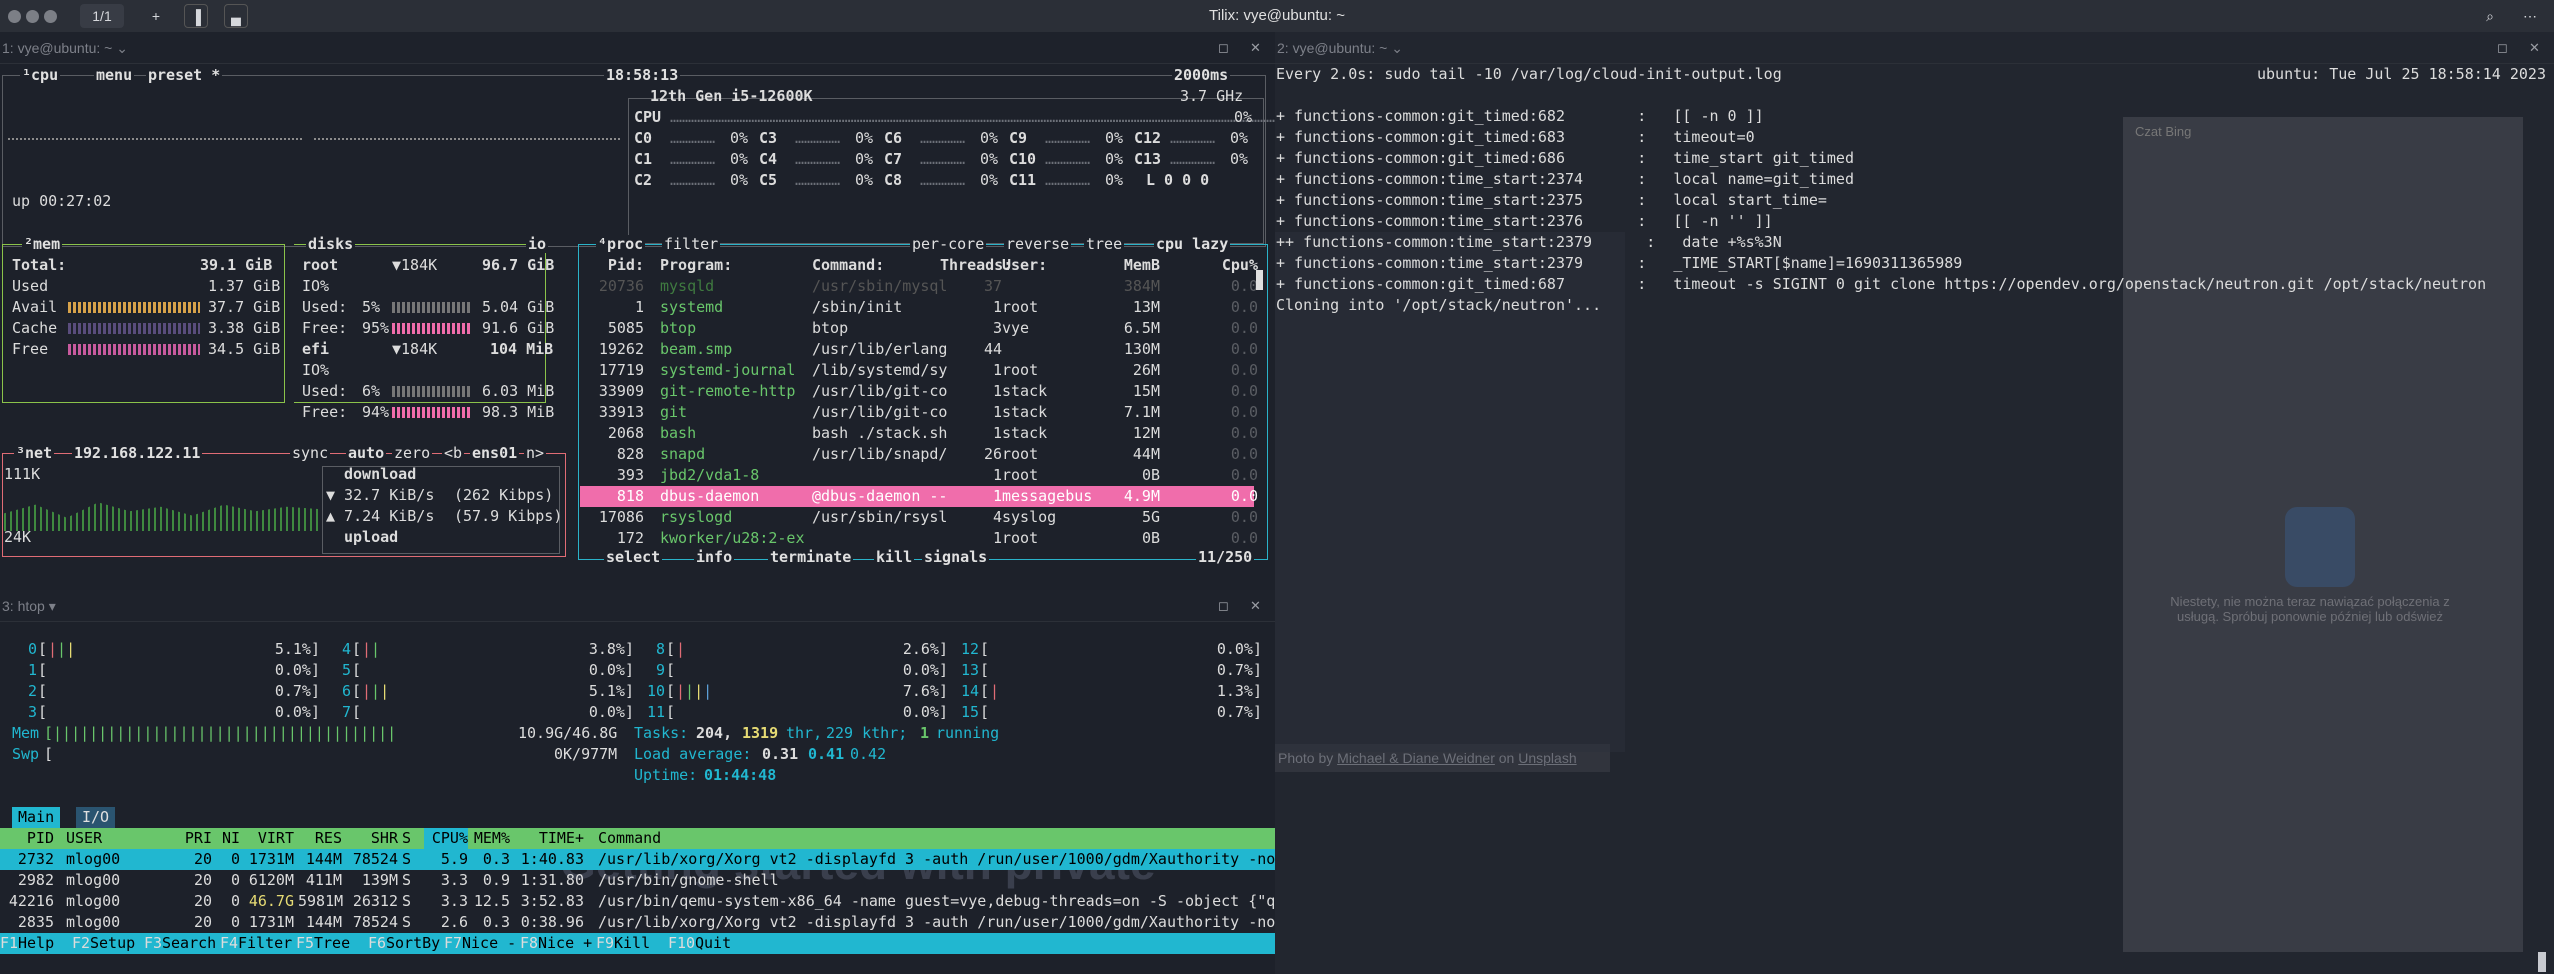 The width and height of the screenshot is (2554, 974). Describe the element at coordinates (496, 859) in the screenshot. I see `htop-cell: 0.3` at that location.